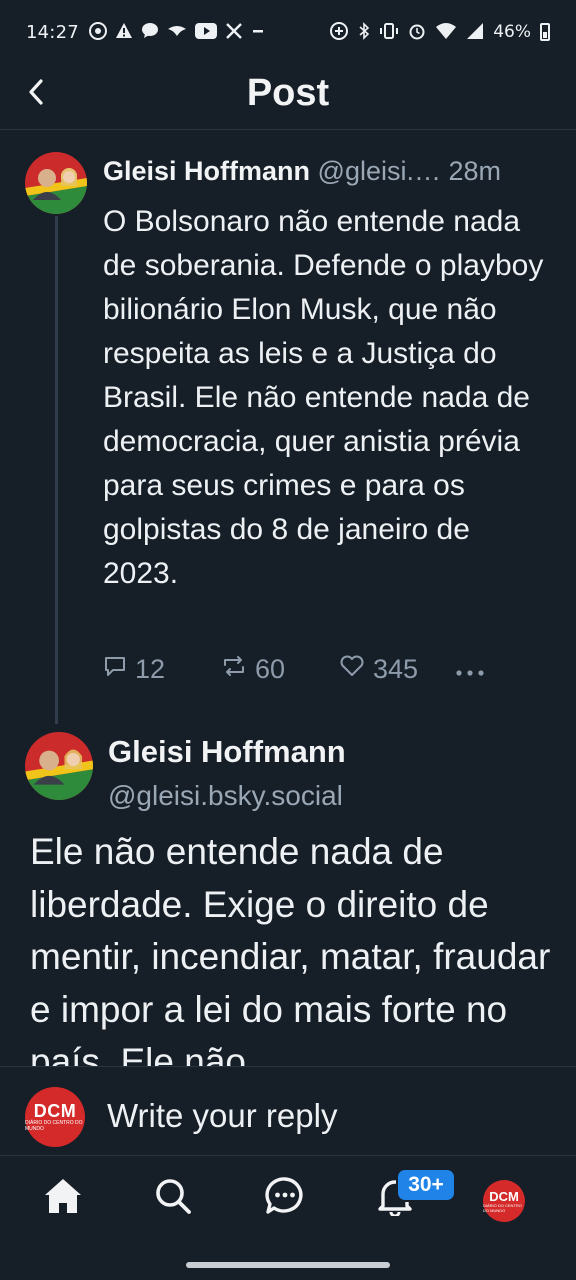 Image resolution: width=576 pixels, height=1280 pixels. I want to click on notification-badge: 30+, so click(426, 1185).